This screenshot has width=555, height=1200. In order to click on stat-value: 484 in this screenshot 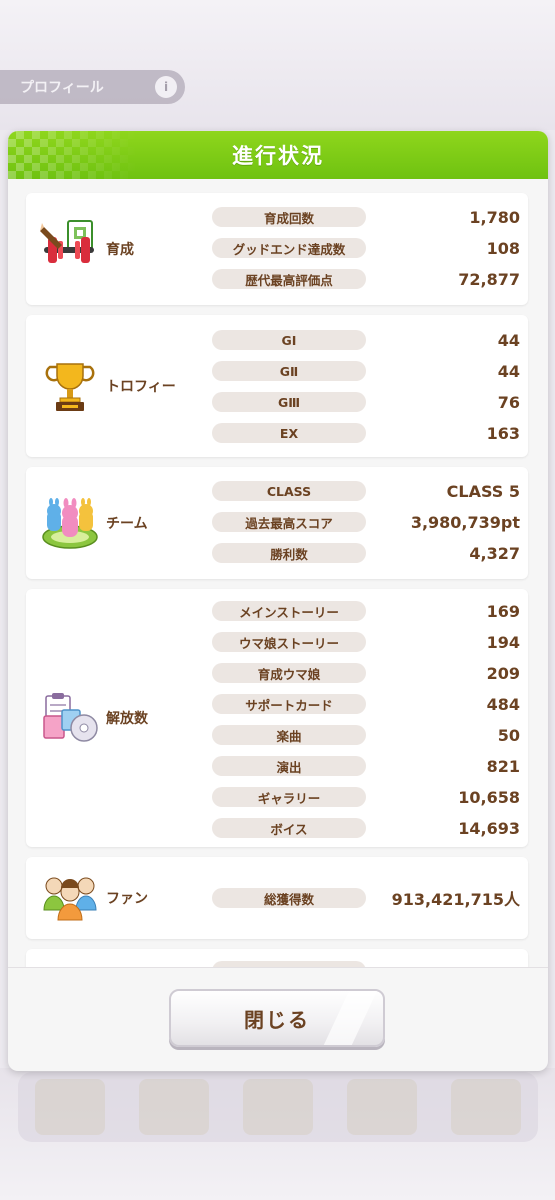, I will do `click(503, 704)`.